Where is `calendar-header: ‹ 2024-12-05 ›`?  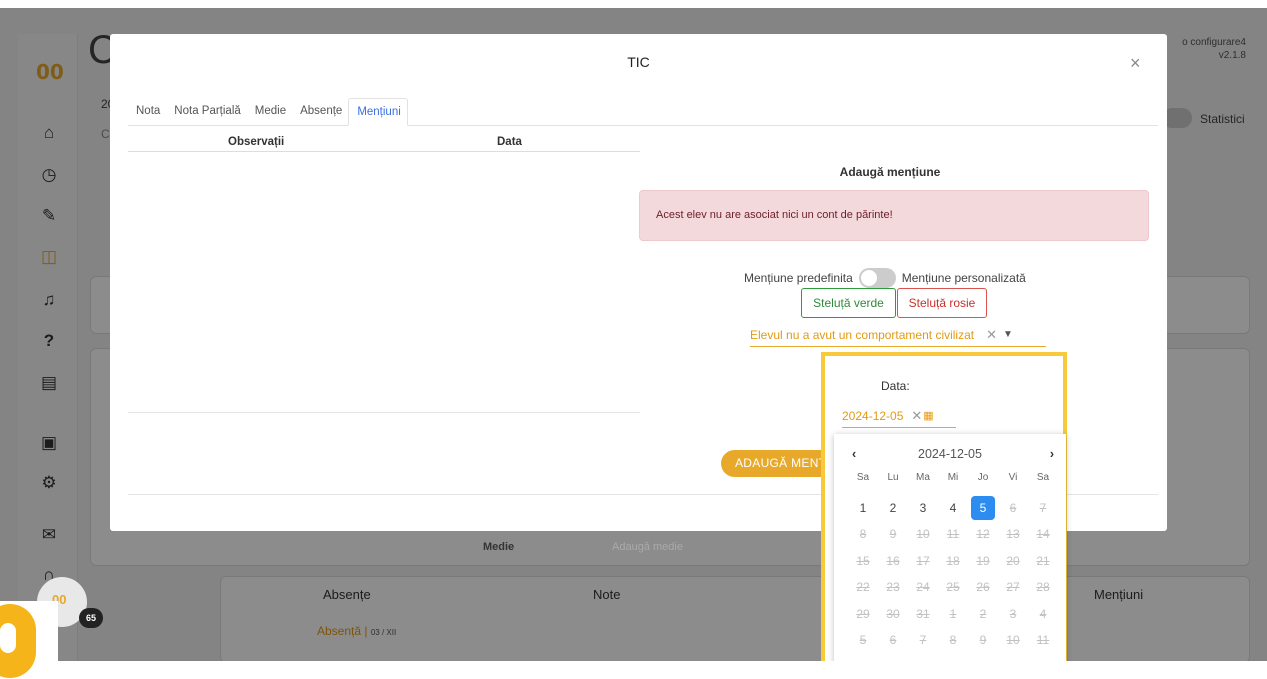 calendar-header: ‹ 2024-12-05 › is located at coordinates (950, 455).